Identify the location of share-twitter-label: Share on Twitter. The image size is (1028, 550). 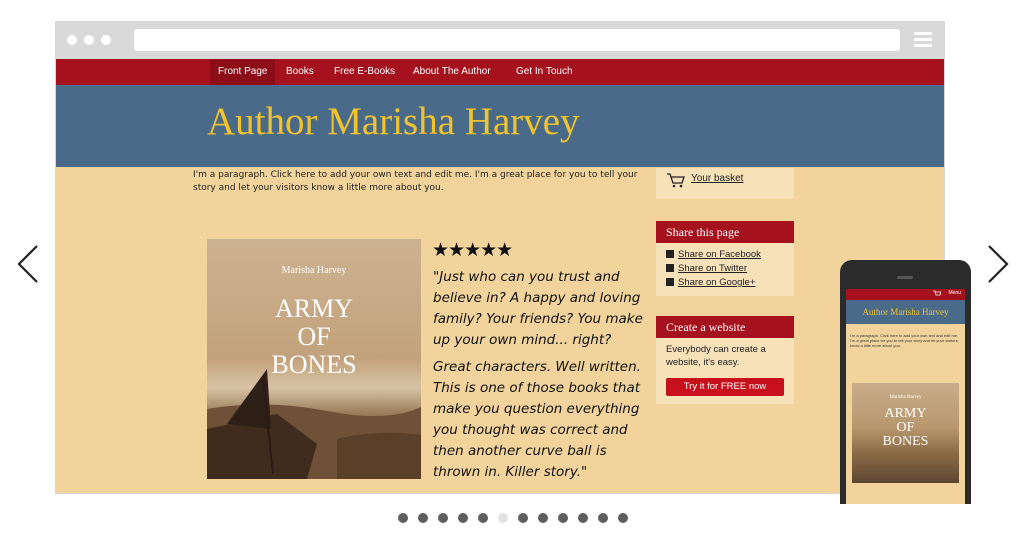
(713, 268).